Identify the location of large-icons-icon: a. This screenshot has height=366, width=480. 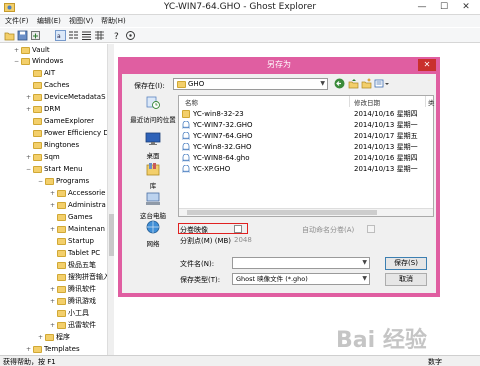
(60, 35).